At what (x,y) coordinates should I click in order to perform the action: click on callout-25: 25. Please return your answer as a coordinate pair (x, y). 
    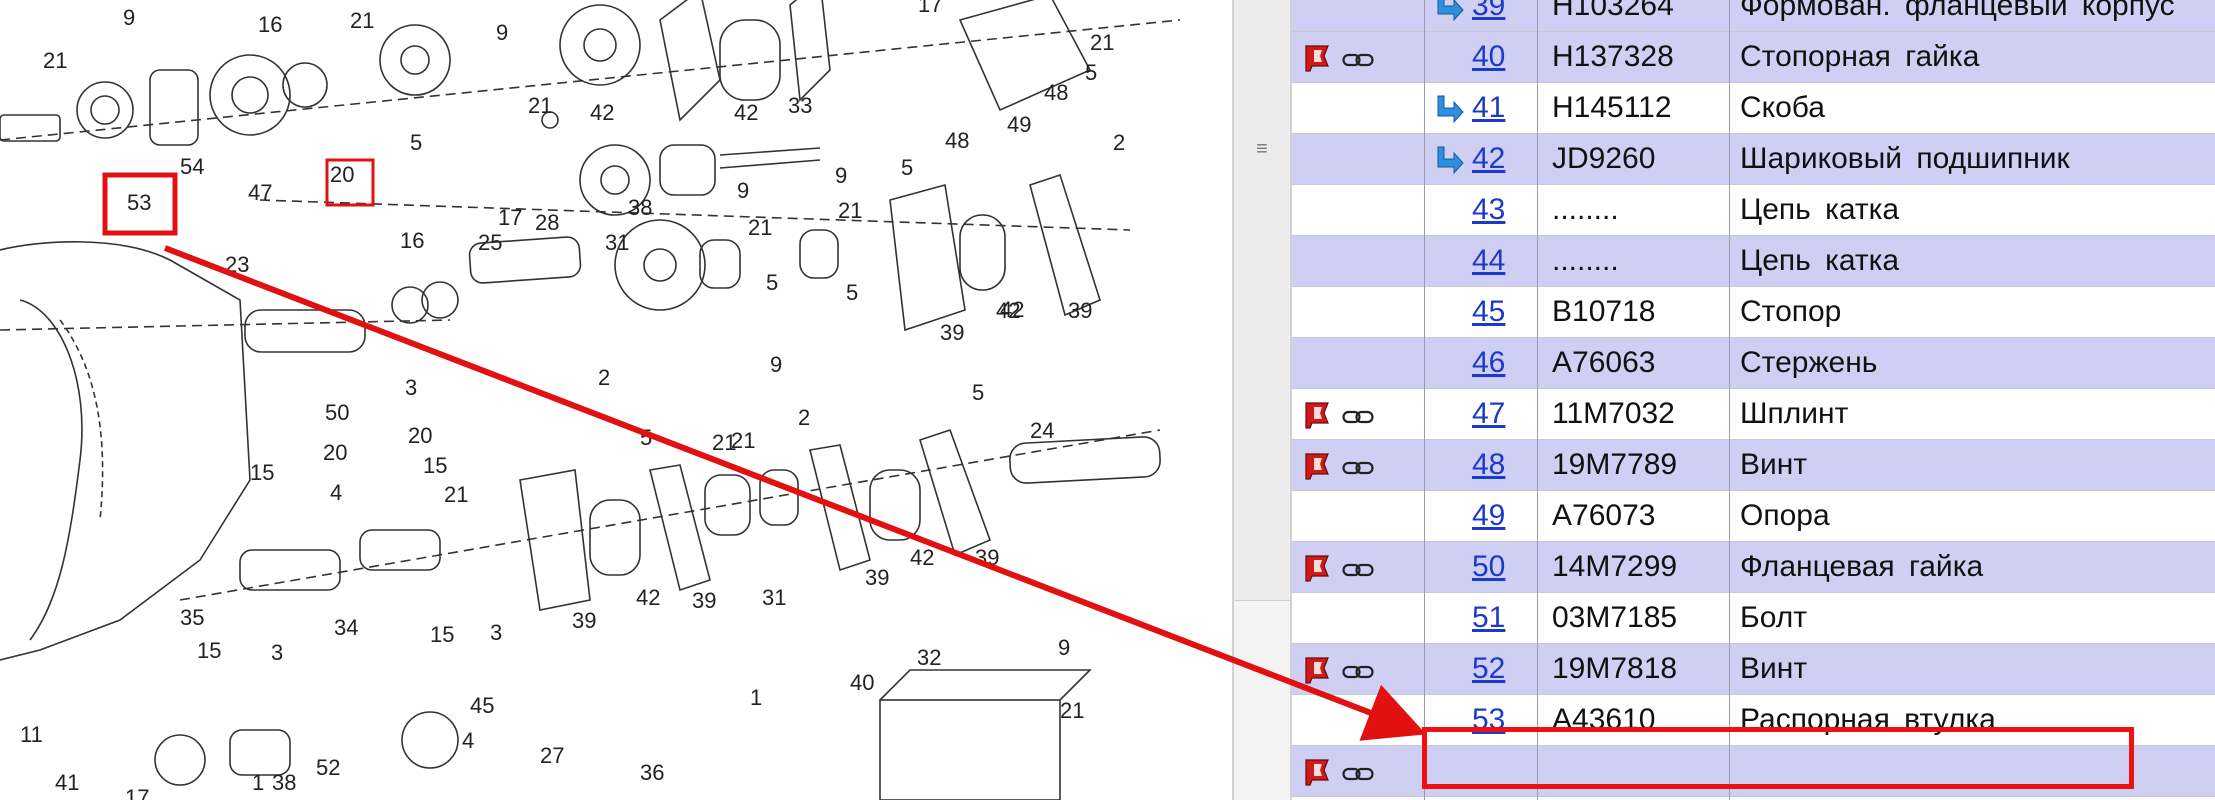
    Looking at the image, I should click on (490, 242).